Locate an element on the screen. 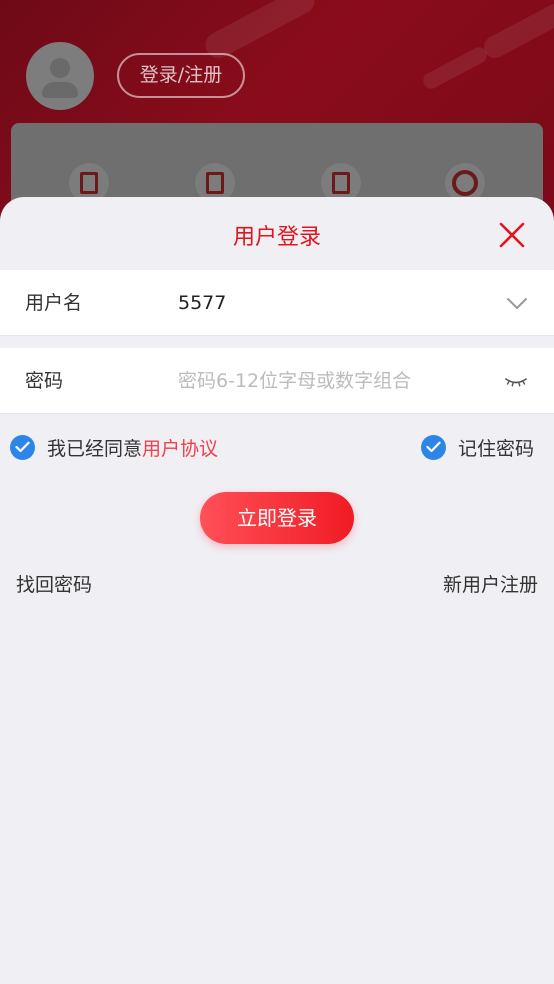  password-input is located at coordinates (328, 381).